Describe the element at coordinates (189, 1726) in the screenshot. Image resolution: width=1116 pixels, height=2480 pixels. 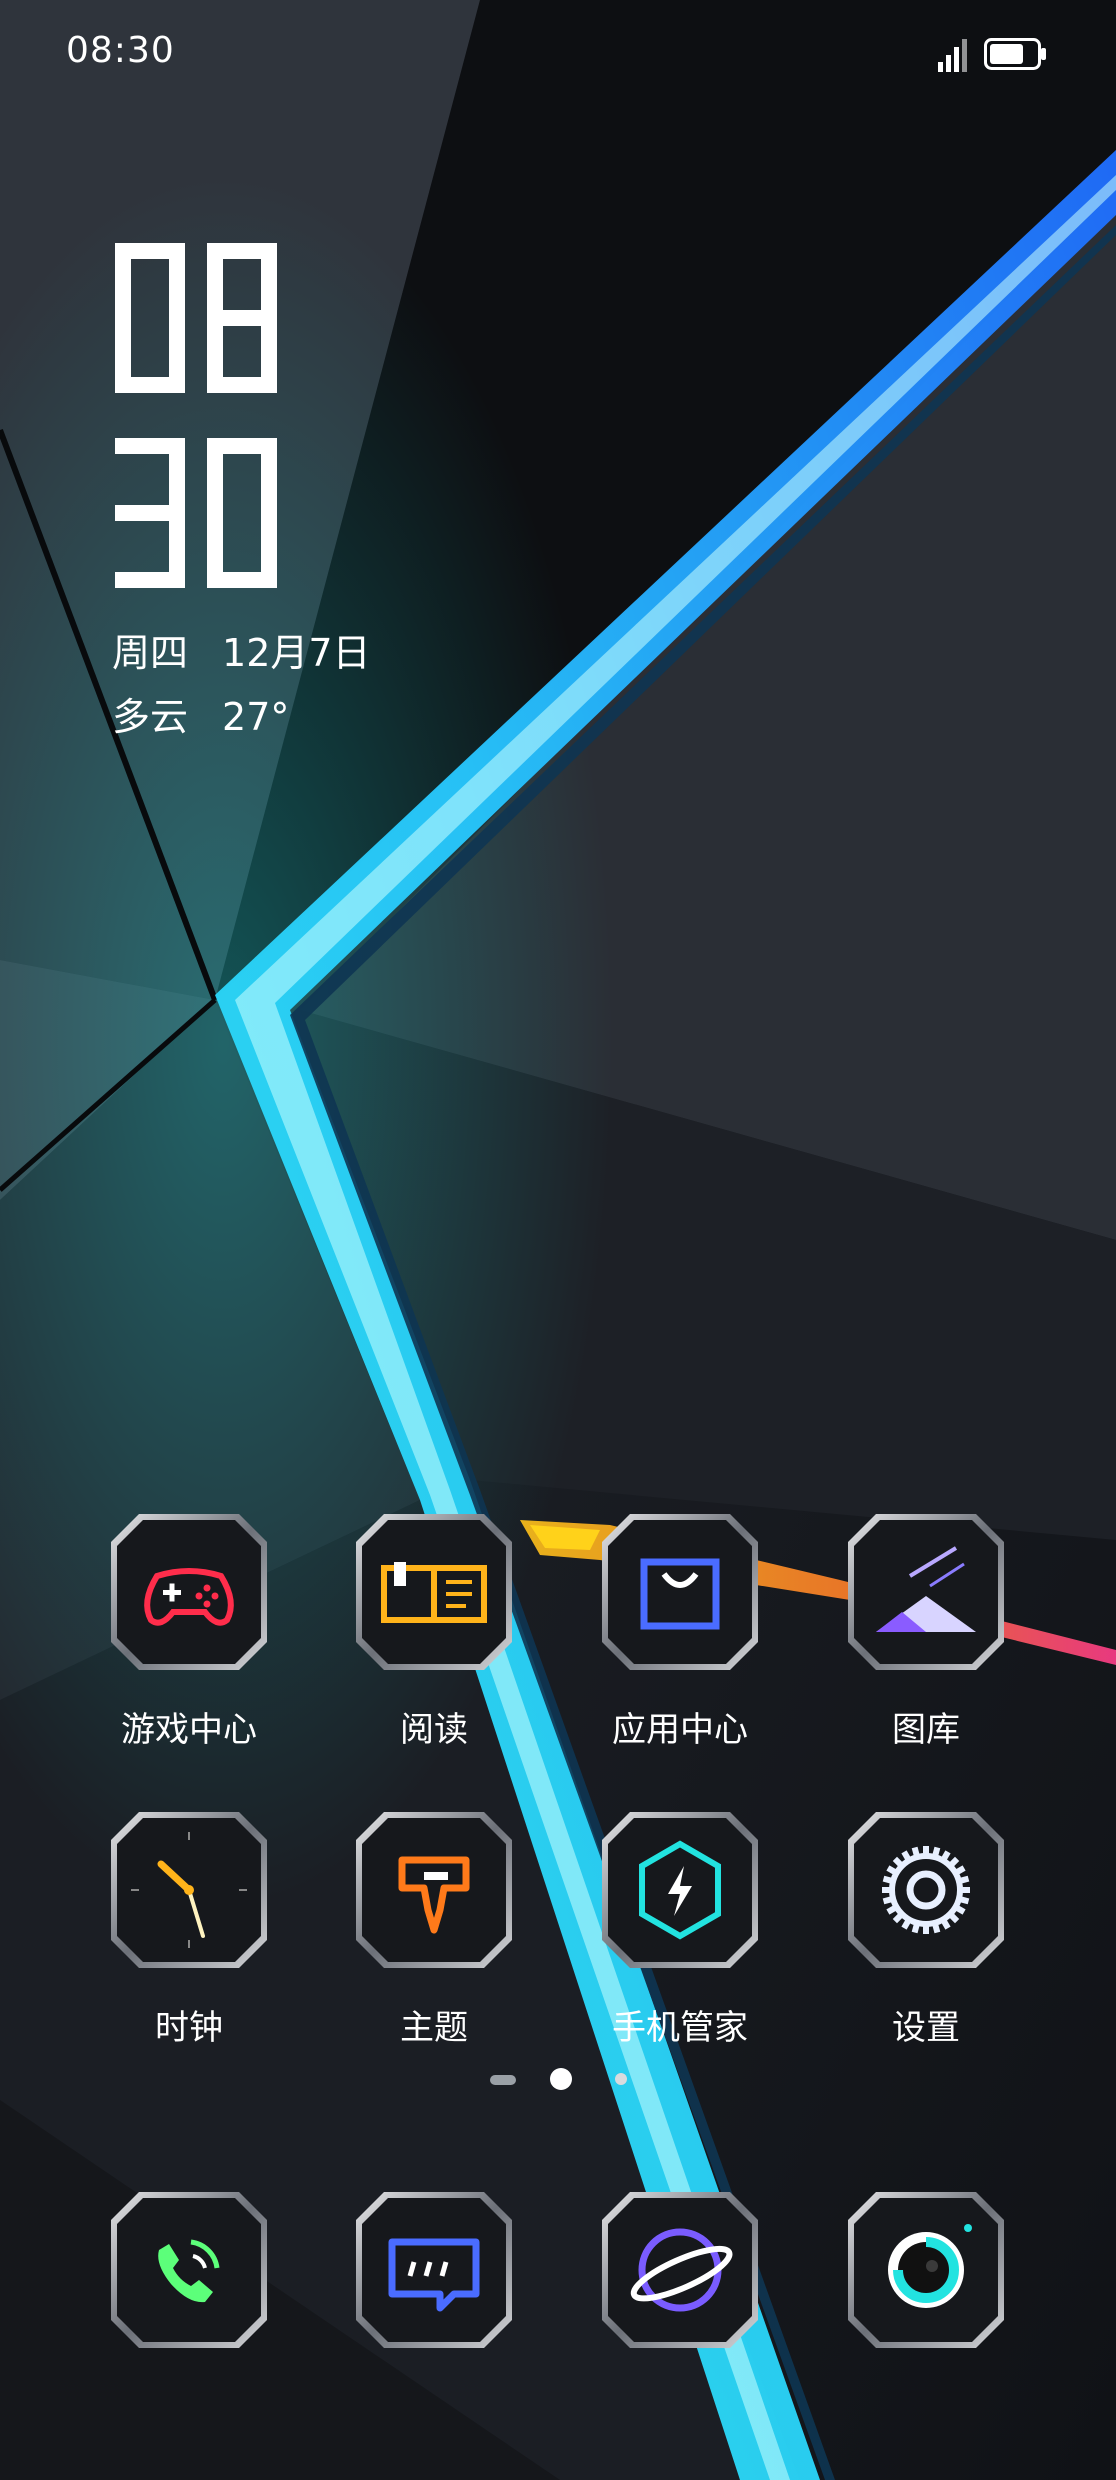
I see `app-label: 游戏中心` at that location.